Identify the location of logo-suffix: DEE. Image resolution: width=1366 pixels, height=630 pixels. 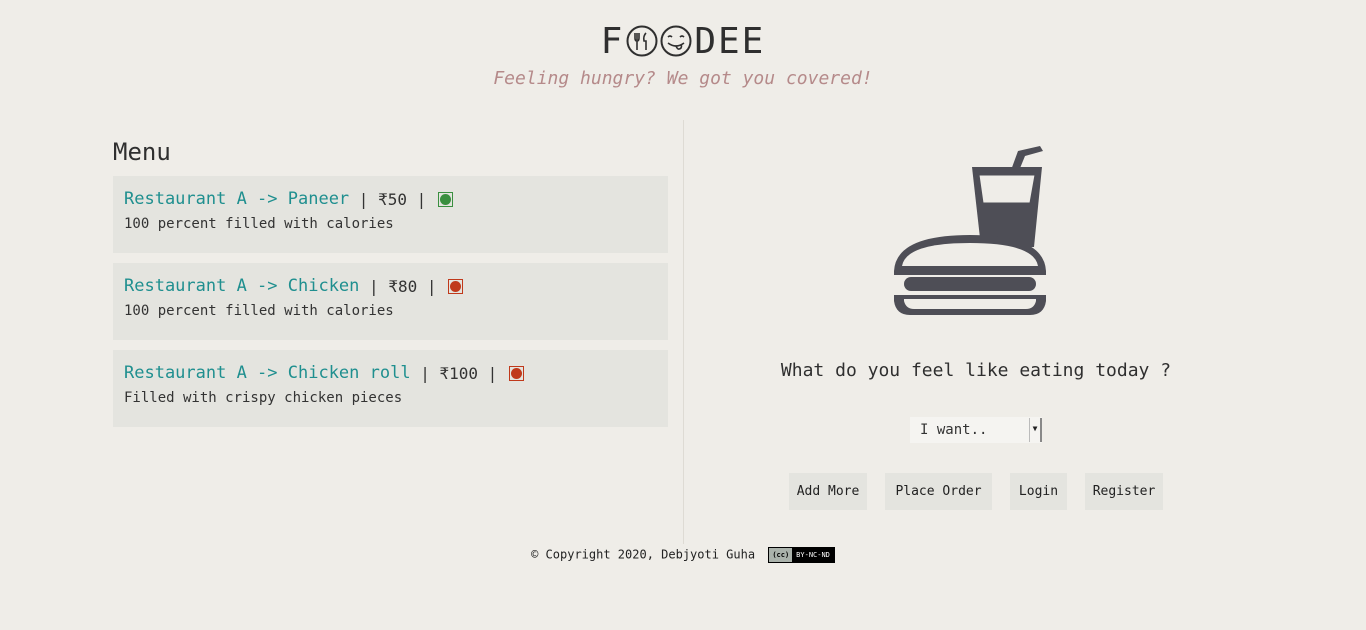
(730, 41).